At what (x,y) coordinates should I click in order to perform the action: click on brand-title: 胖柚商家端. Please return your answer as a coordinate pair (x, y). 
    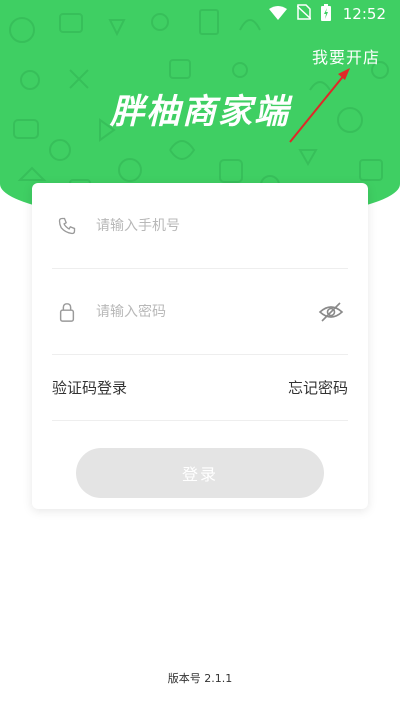
    Looking at the image, I should click on (200, 112).